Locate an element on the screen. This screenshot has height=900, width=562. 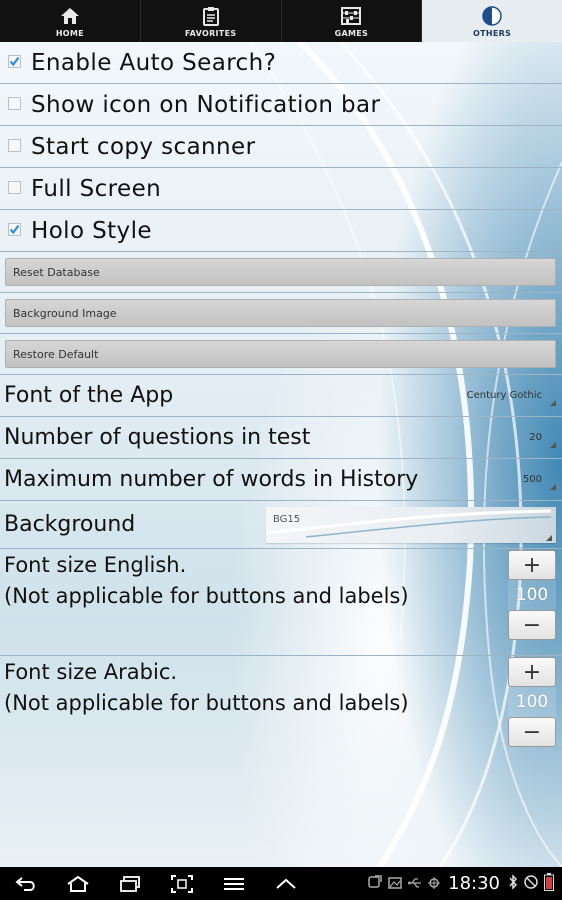
history-spinner: 500 is located at coordinates (537, 480).